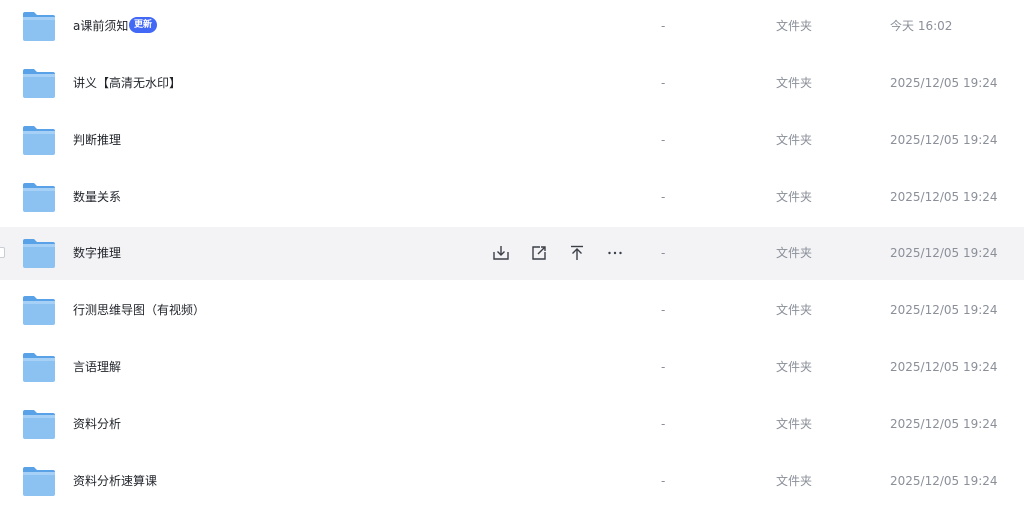  Describe the element at coordinates (97, 140) in the screenshot. I see `file-name: 判断推理` at that location.